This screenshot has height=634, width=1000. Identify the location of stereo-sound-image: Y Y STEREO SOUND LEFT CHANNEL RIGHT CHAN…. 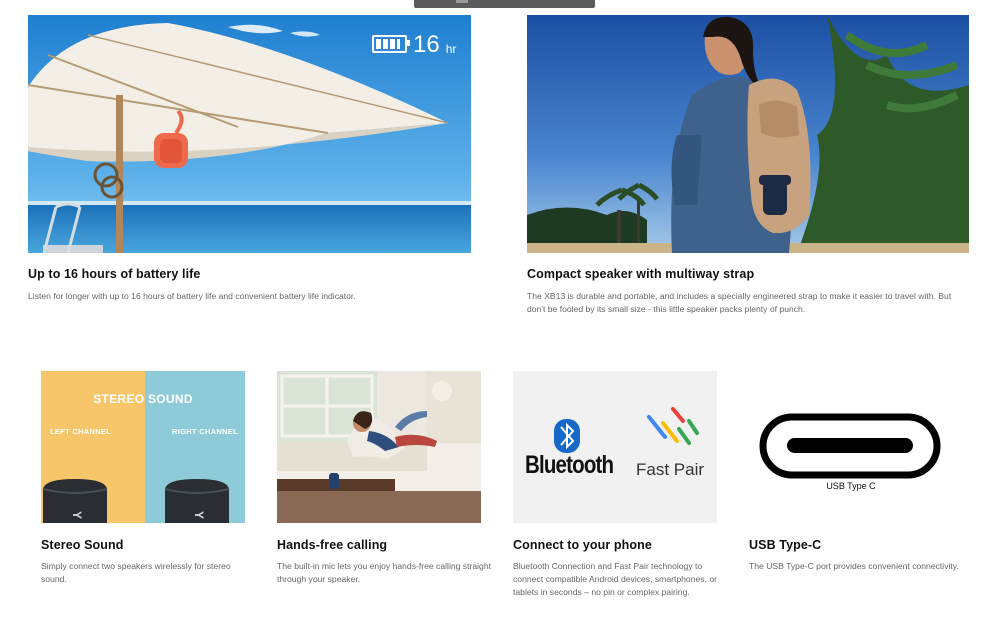
(143, 447).